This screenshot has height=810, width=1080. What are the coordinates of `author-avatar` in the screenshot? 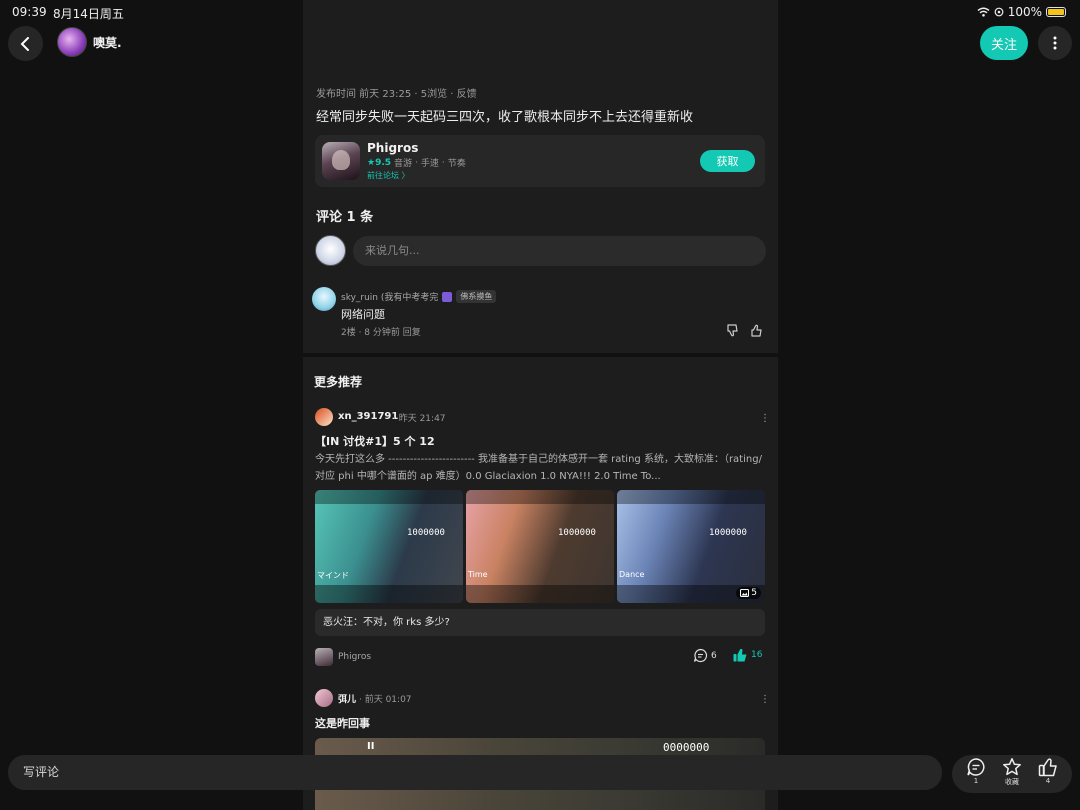 It's located at (72, 42).